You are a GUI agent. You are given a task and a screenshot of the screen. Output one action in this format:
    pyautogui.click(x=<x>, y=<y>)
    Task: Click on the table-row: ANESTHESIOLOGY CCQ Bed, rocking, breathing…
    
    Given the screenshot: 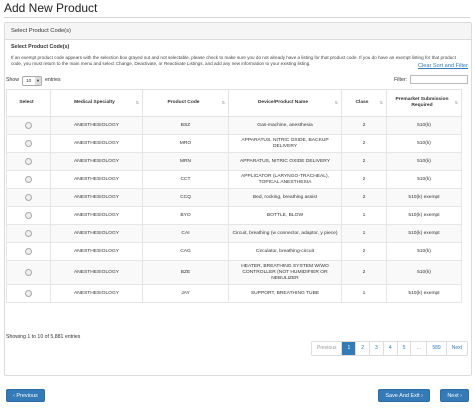 What is the action you would take?
    pyautogui.click(x=234, y=197)
    